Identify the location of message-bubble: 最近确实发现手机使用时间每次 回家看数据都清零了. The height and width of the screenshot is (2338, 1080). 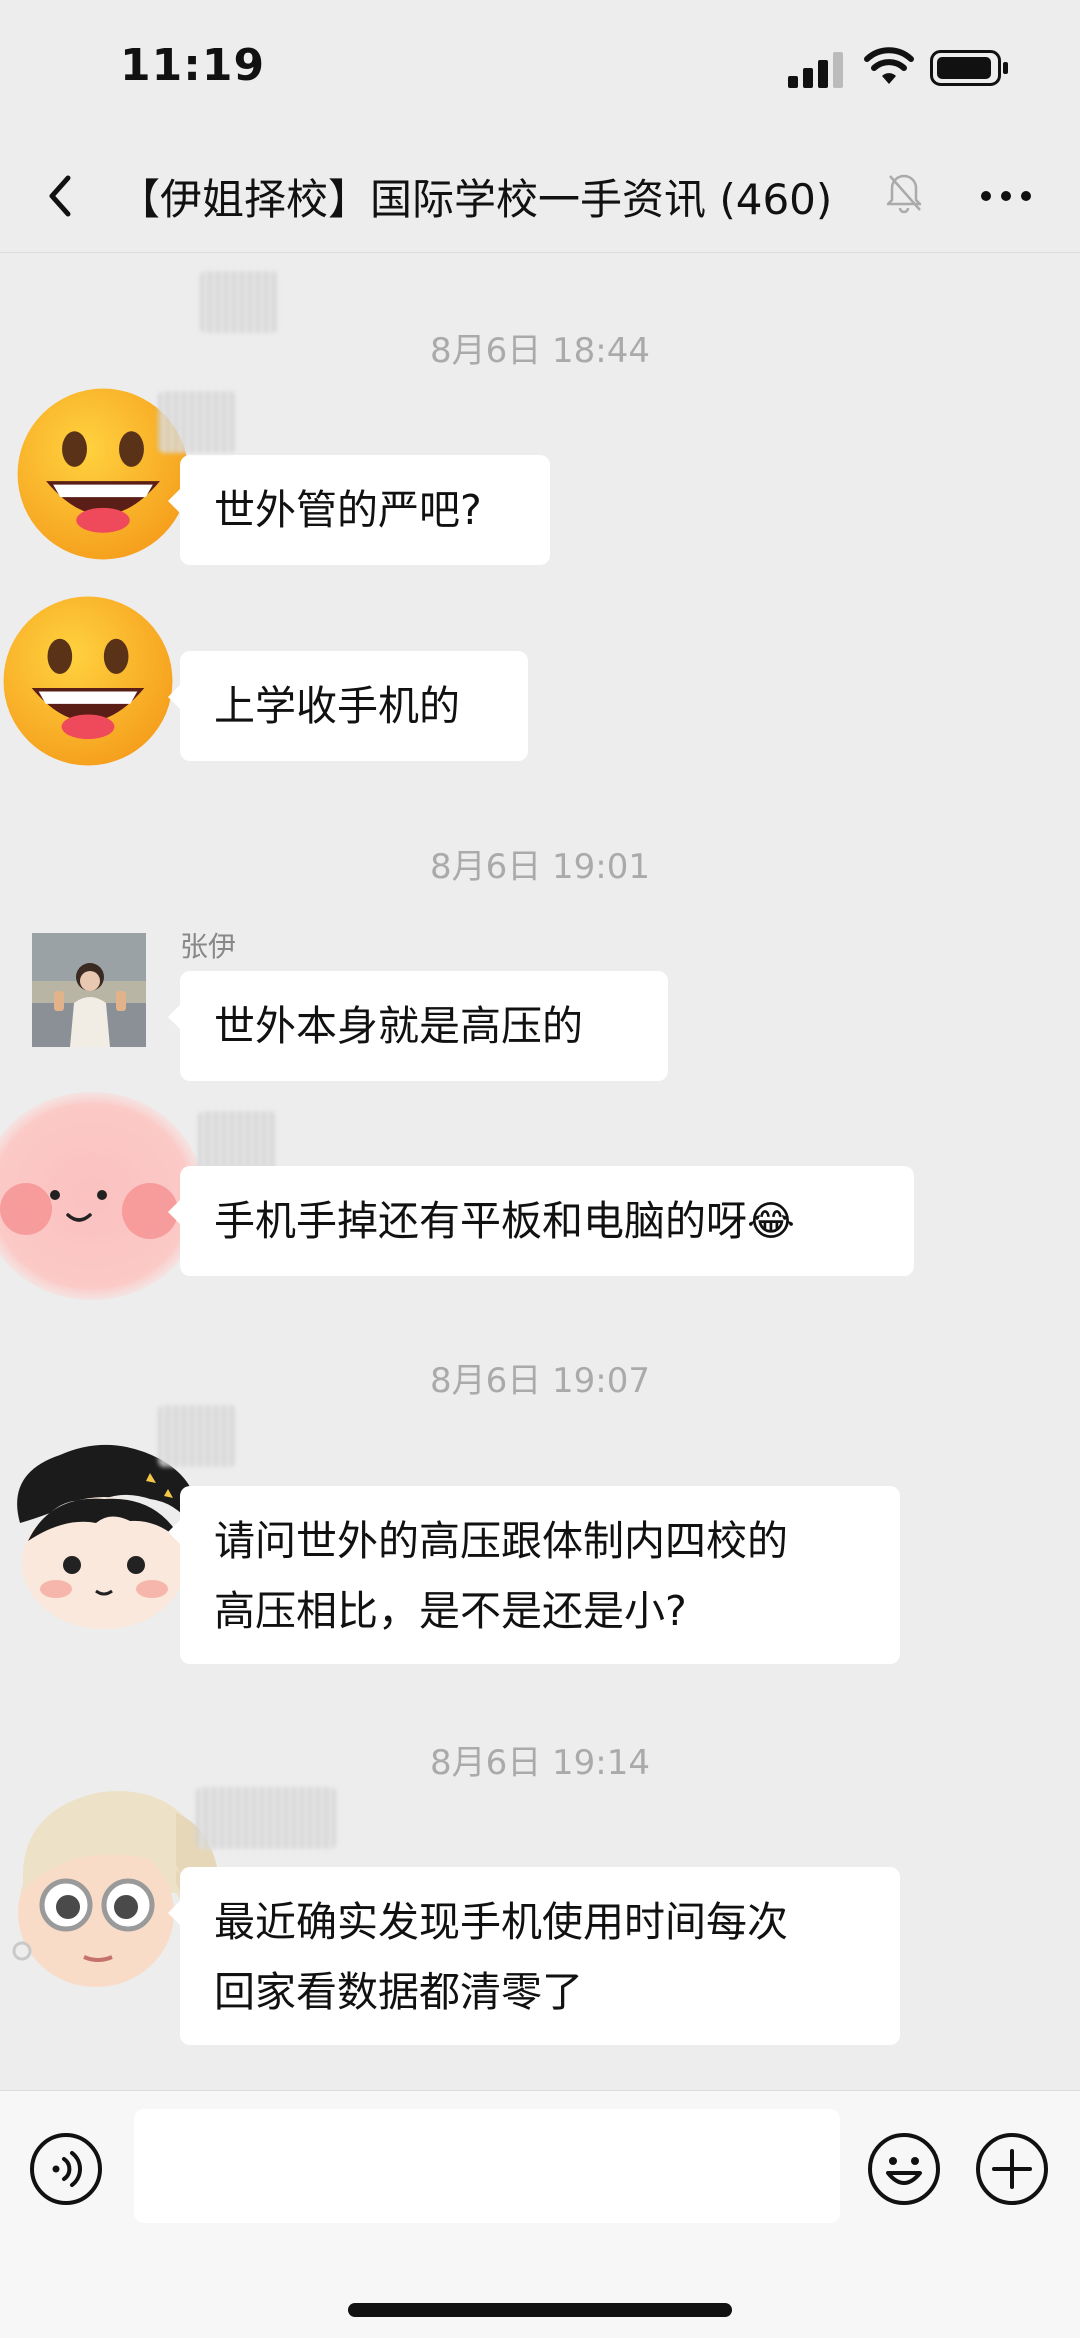
(534, 1956).